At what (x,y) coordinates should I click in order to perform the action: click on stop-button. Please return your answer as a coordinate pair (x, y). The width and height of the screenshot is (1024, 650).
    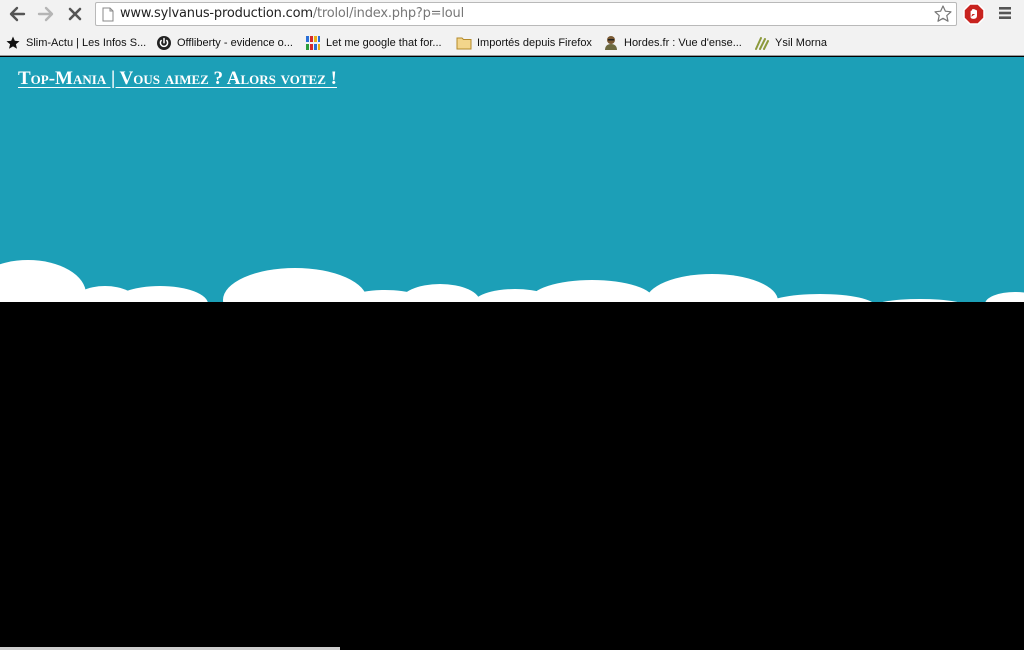
    Looking at the image, I should click on (75, 14).